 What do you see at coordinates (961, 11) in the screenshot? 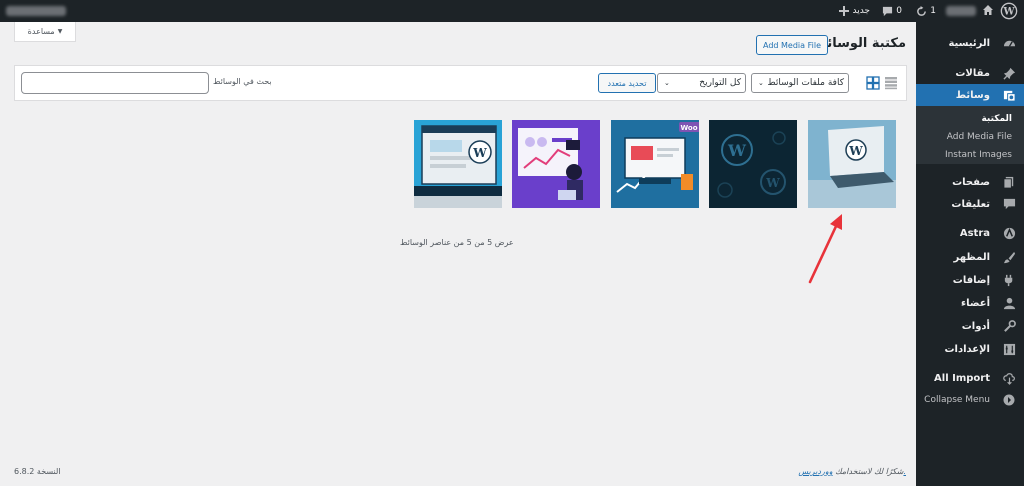
I see `site-name-blurred` at bounding box center [961, 11].